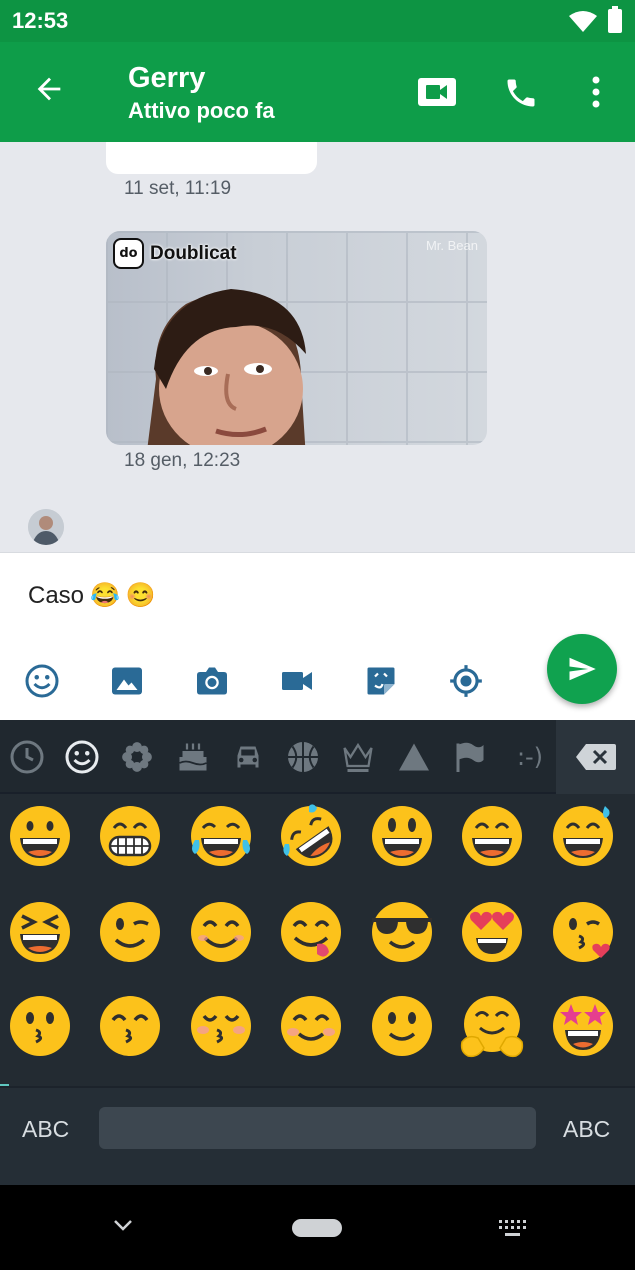 The height and width of the screenshot is (1270, 635). I want to click on doublicat-logo-icon: do, so click(128, 253).